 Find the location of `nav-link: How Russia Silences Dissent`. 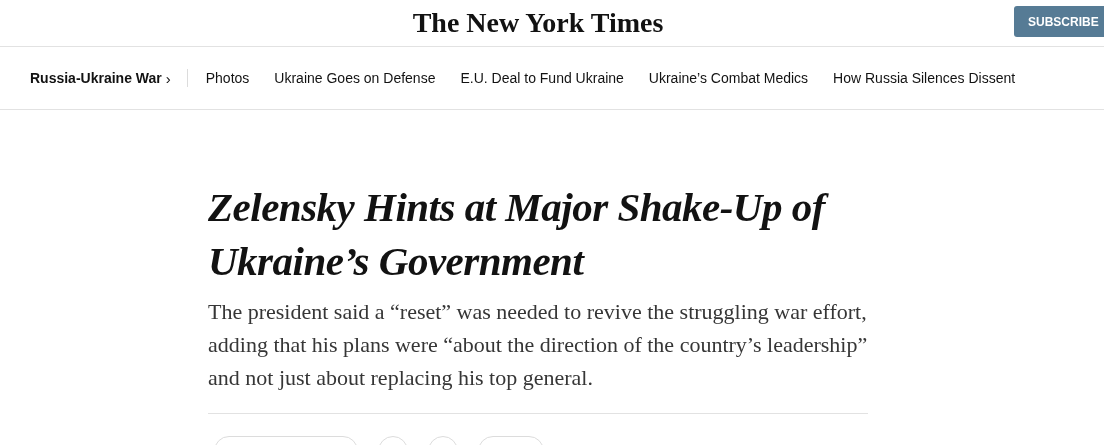

nav-link: How Russia Silences Dissent is located at coordinates (924, 78).